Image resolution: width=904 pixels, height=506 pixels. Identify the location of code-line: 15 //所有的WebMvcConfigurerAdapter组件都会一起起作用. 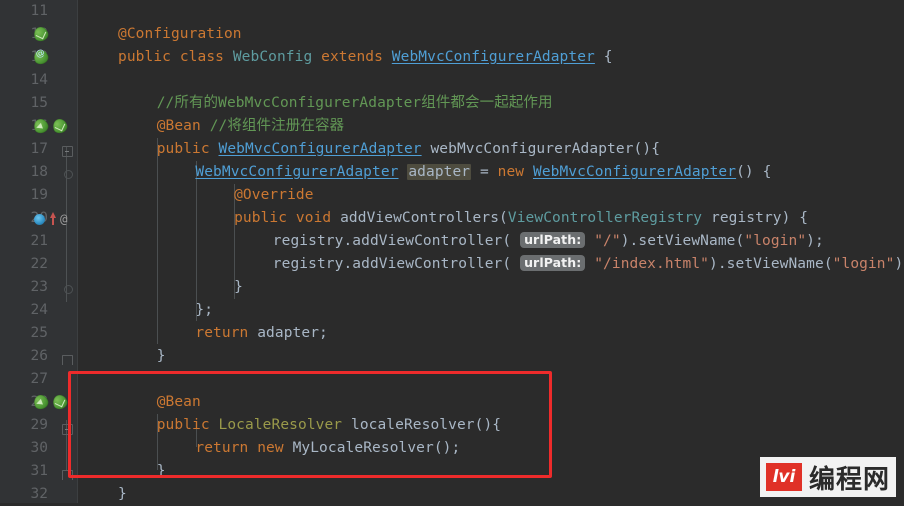
(452, 103).